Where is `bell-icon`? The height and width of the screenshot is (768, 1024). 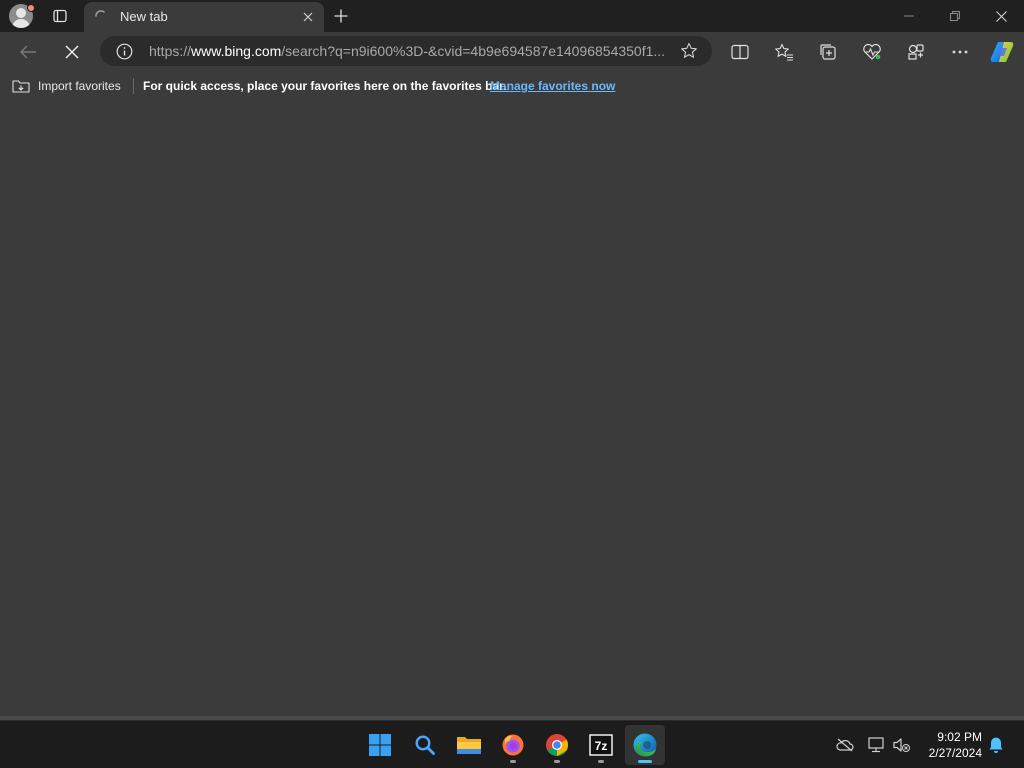
bell-icon is located at coordinates (996, 745).